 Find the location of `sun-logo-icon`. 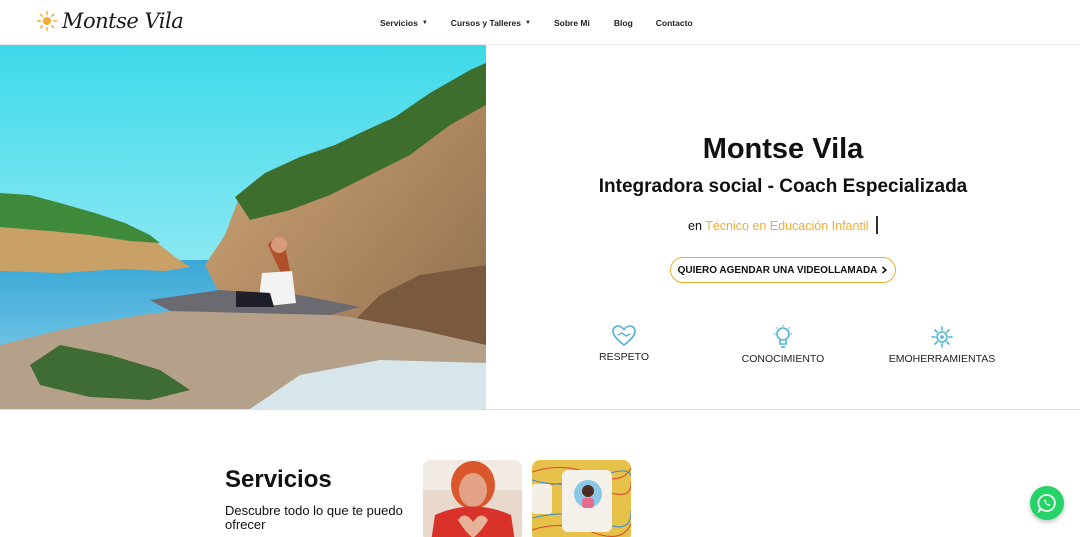

sun-logo-icon is located at coordinates (47, 21).